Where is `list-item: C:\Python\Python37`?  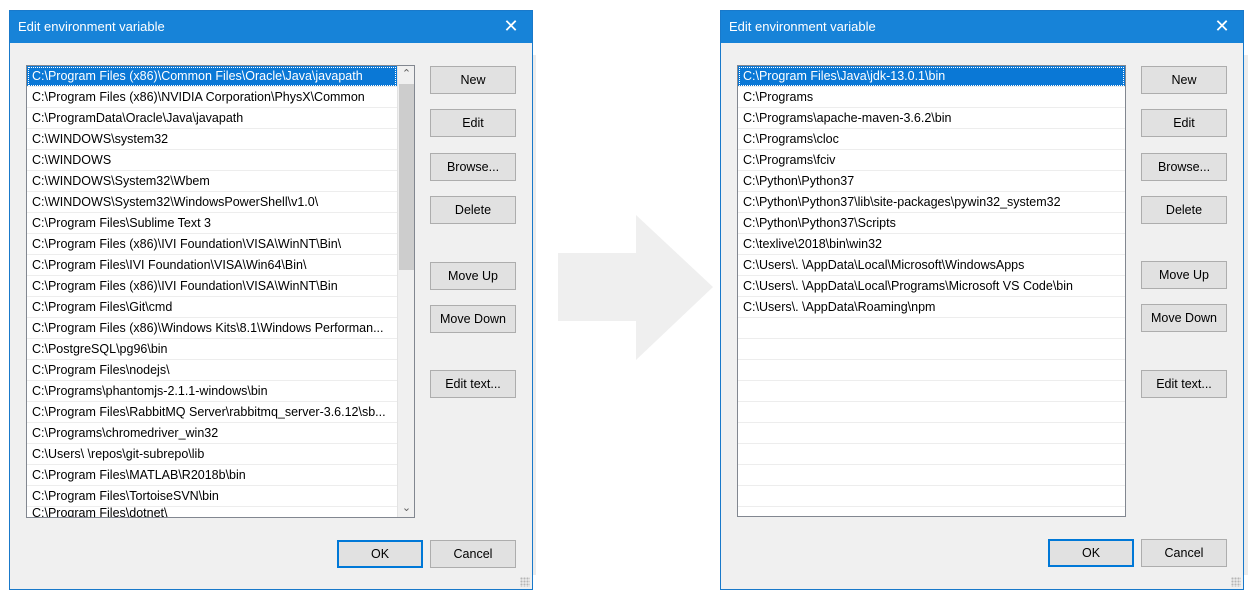
list-item: C:\Python\Python37 is located at coordinates (931, 181).